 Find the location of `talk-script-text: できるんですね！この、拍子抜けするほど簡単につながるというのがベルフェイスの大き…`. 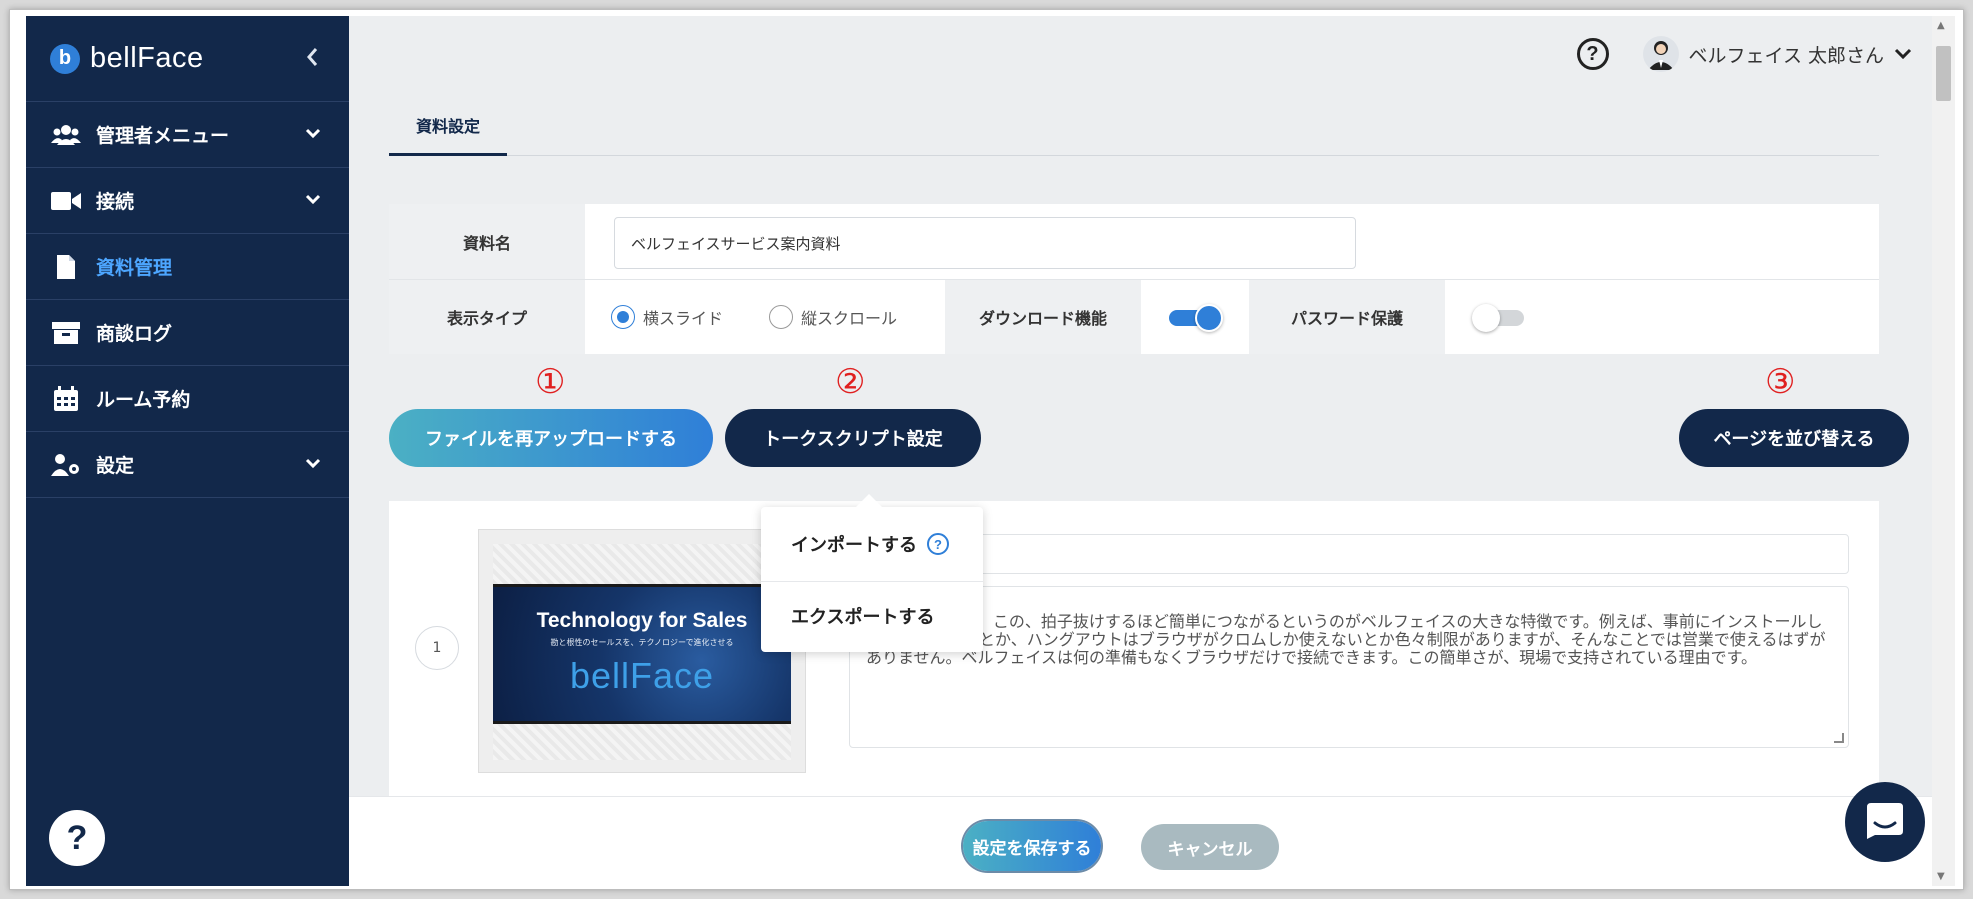

talk-script-text: できるんですね！この、拍子抜けするほど簡単につながるというのがベルフェイスの大き… is located at coordinates (1346, 639).